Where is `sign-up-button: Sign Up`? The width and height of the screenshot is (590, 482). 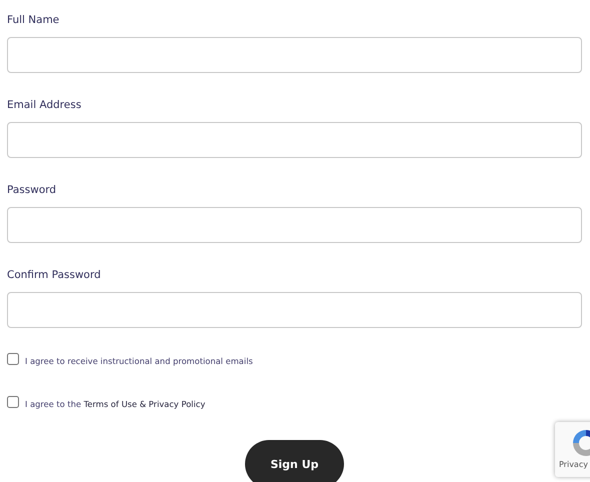 sign-up-button: Sign Up is located at coordinates (294, 461).